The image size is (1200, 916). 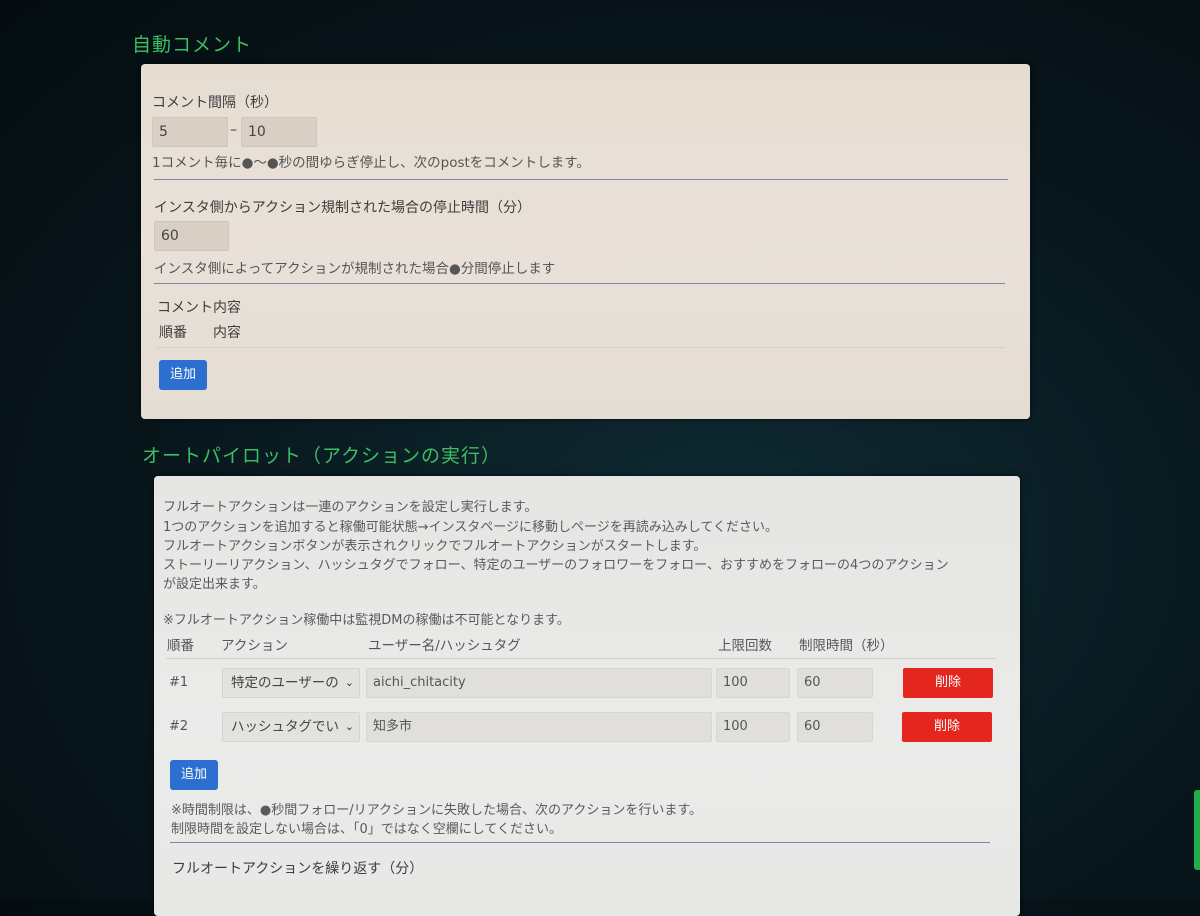 I want to click on row-number: #1, so click(x=179, y=682).